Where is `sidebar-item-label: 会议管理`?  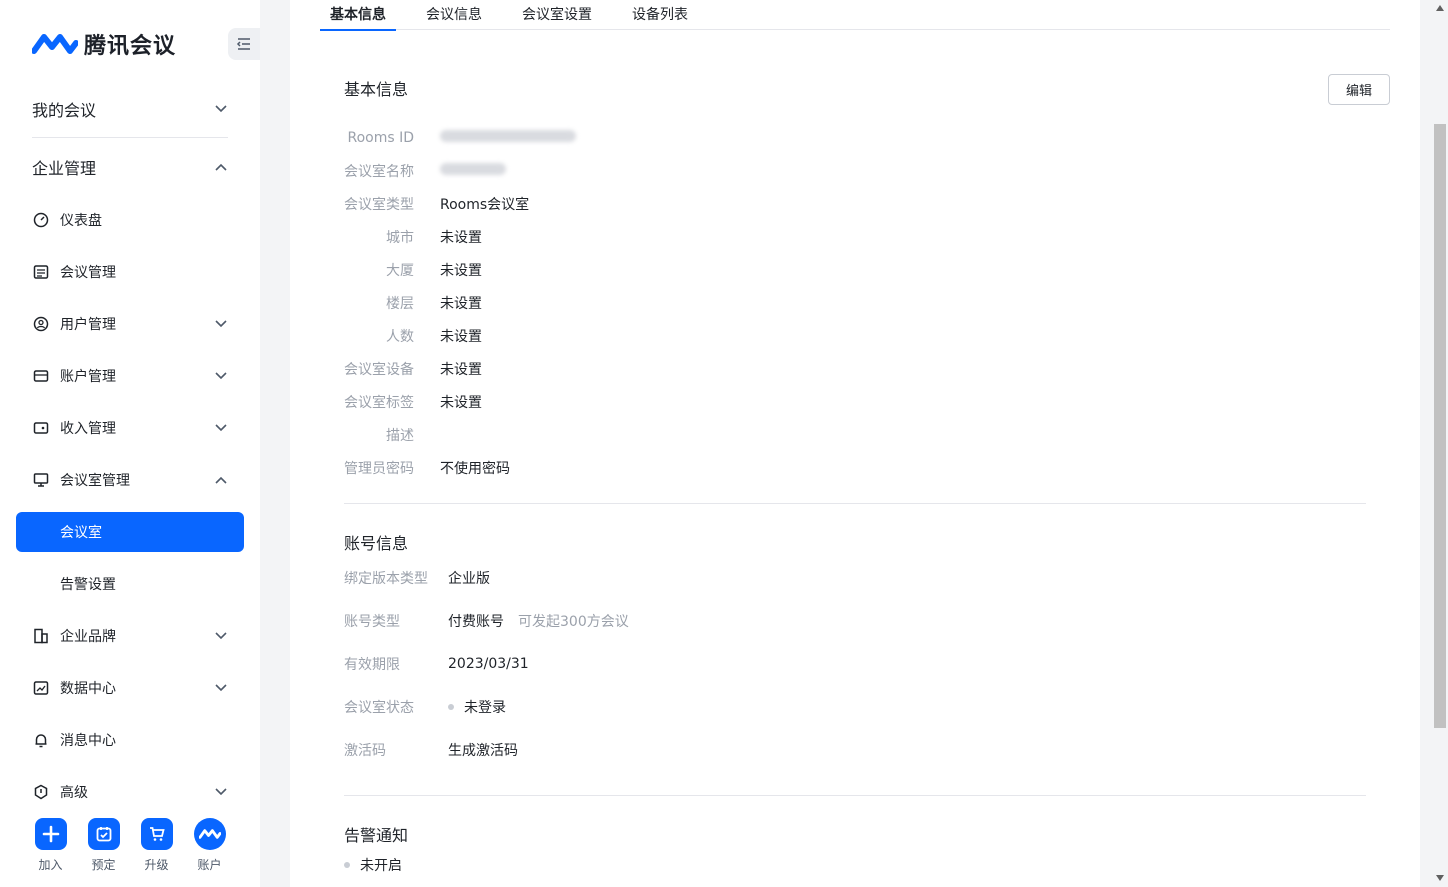 sidebar-item-label: 会议管理 is located at coordinates (88, 273).